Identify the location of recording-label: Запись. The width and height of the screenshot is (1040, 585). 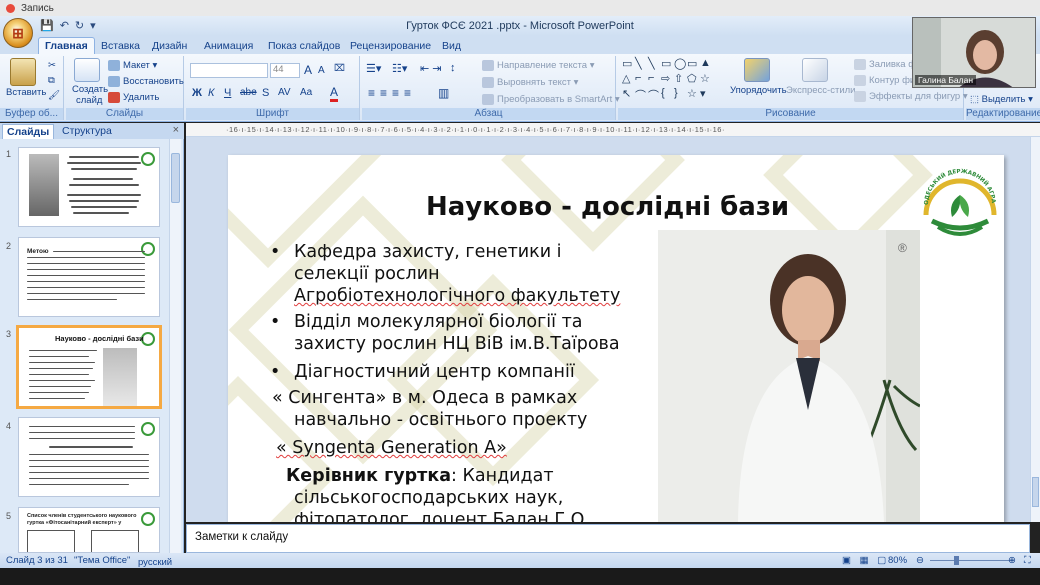
(37, 8).